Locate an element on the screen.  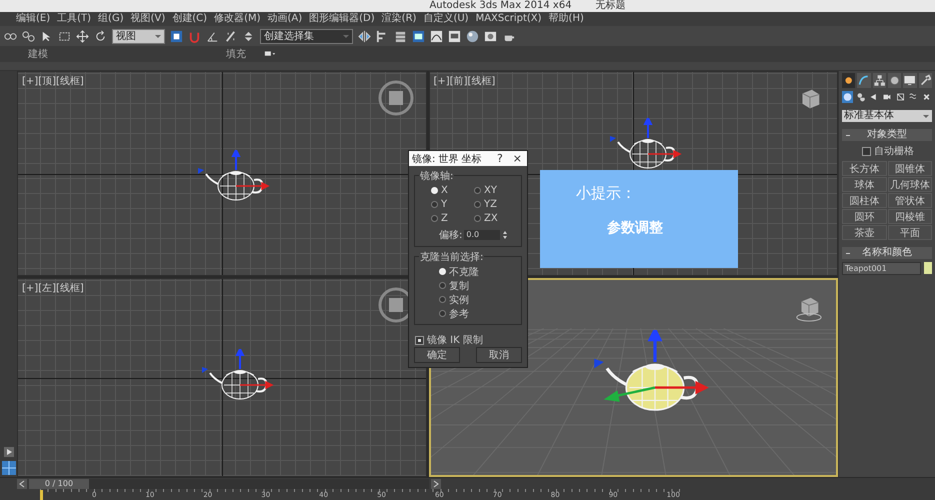
close-button: × is located at coordinates (517, 158).